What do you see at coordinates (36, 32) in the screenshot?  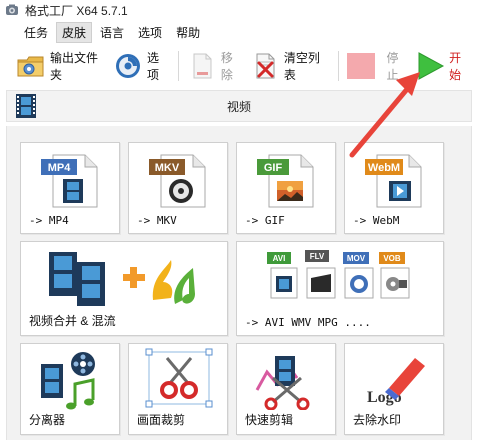 I see `menu-task: 任务` at bounding box center [36, 32].